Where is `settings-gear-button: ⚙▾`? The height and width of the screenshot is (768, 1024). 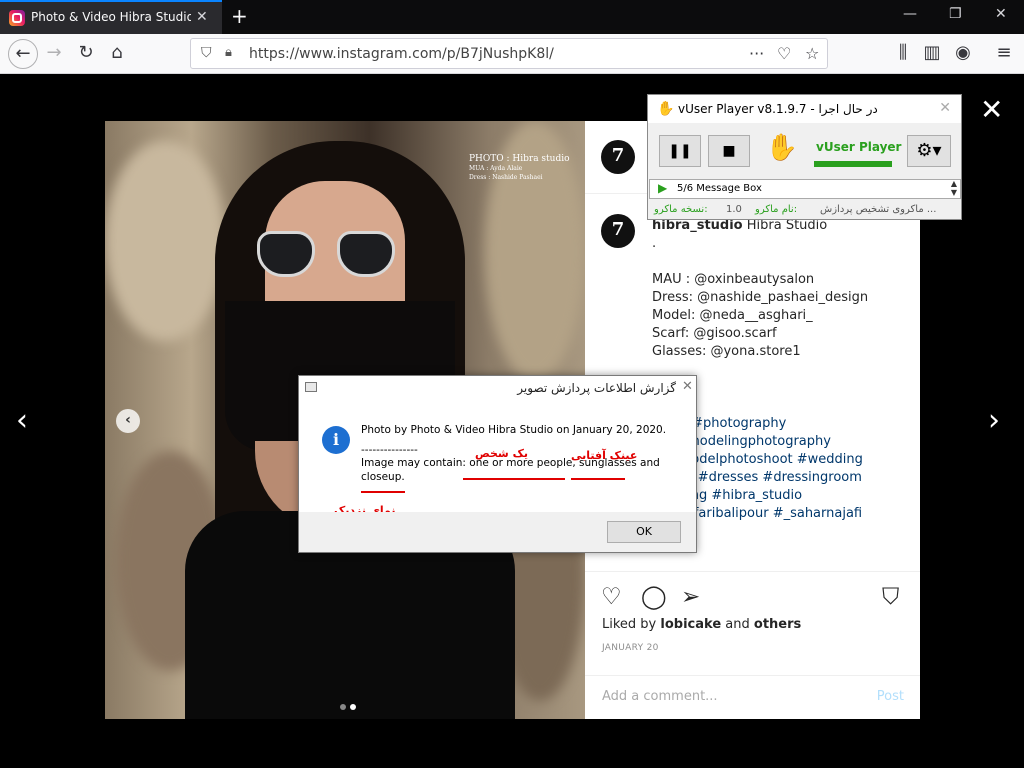
settings-gear-button: ⚙▾ is located at coordinates (929, 151).